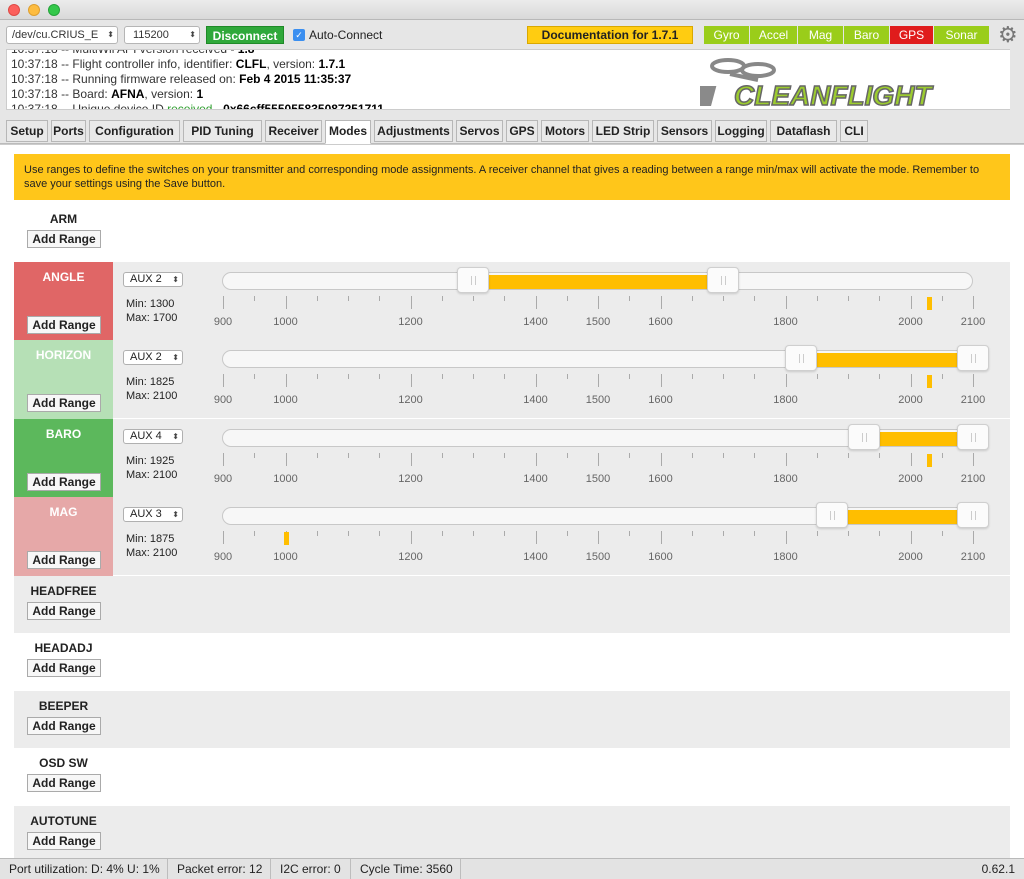  Describe the element at coordinates (222, 131) in the screenshot. I see `tab-pid-tuning: PID Tuning` at that location.